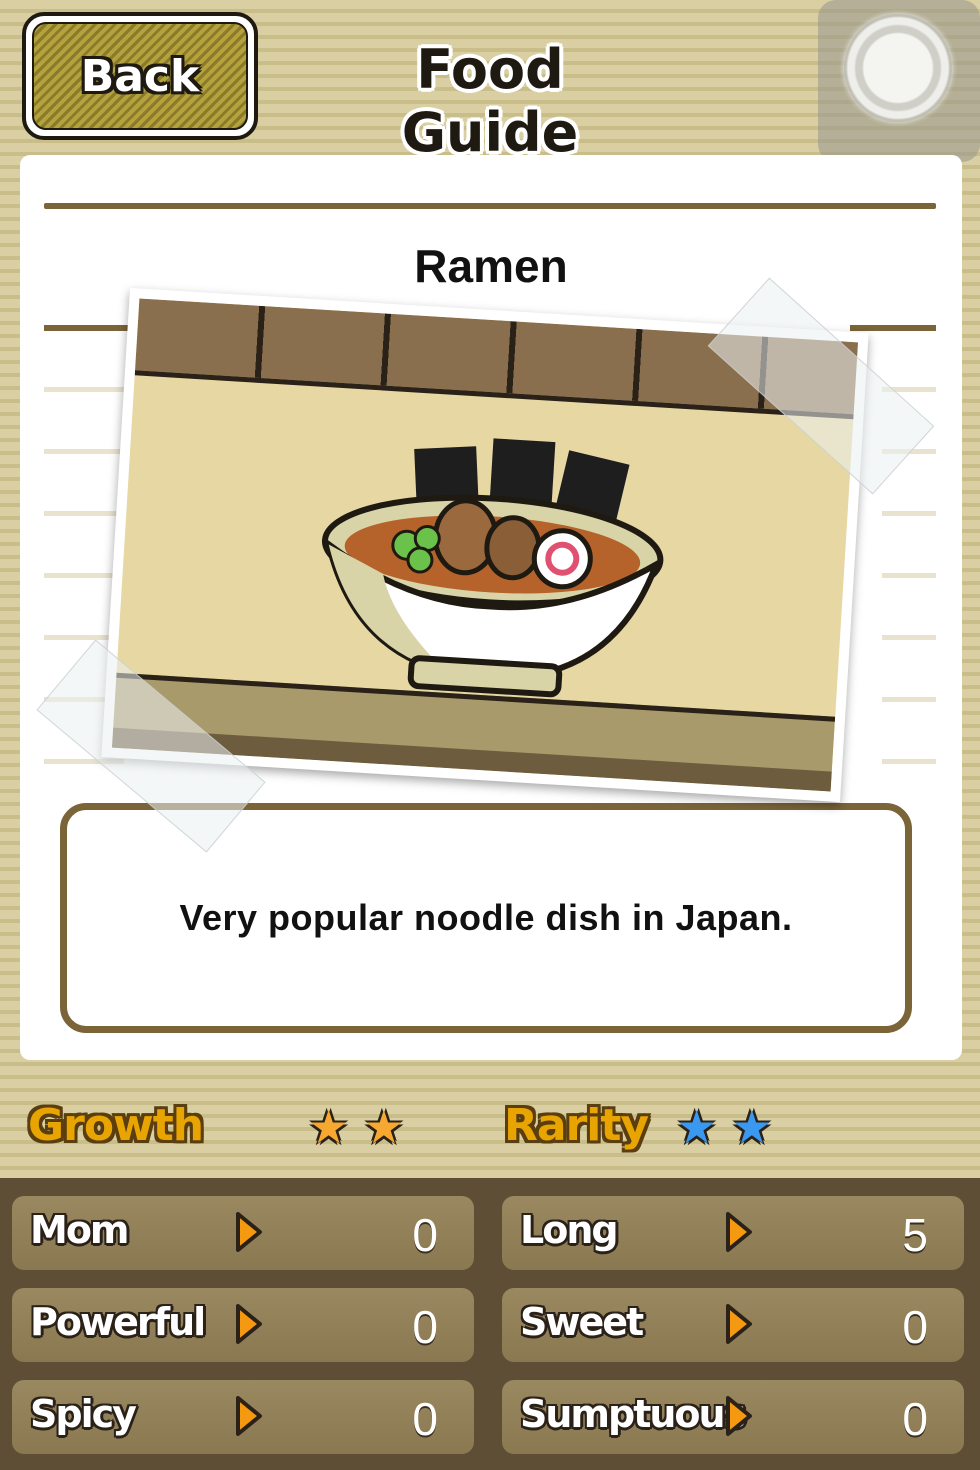 The height and width of the screenshot is (1470, 980). I want to click on page-title: Food Guide, so click(490, 101).